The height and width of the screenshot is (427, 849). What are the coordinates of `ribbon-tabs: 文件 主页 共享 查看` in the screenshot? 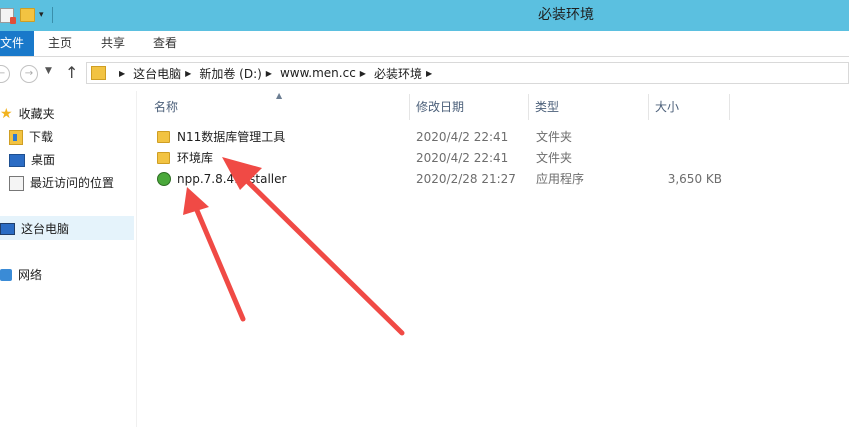 It's located at (424, 44).